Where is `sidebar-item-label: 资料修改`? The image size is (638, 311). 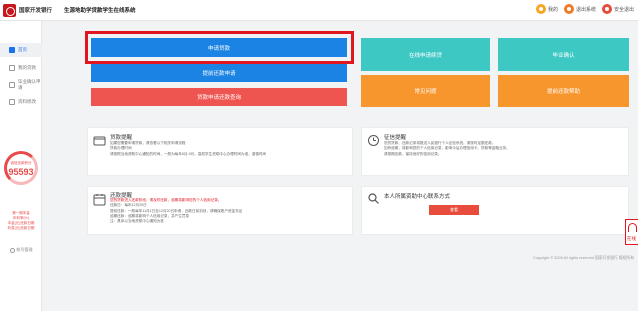 sidebar-item-label: 资料修改 is located at coordinates (27, 101).